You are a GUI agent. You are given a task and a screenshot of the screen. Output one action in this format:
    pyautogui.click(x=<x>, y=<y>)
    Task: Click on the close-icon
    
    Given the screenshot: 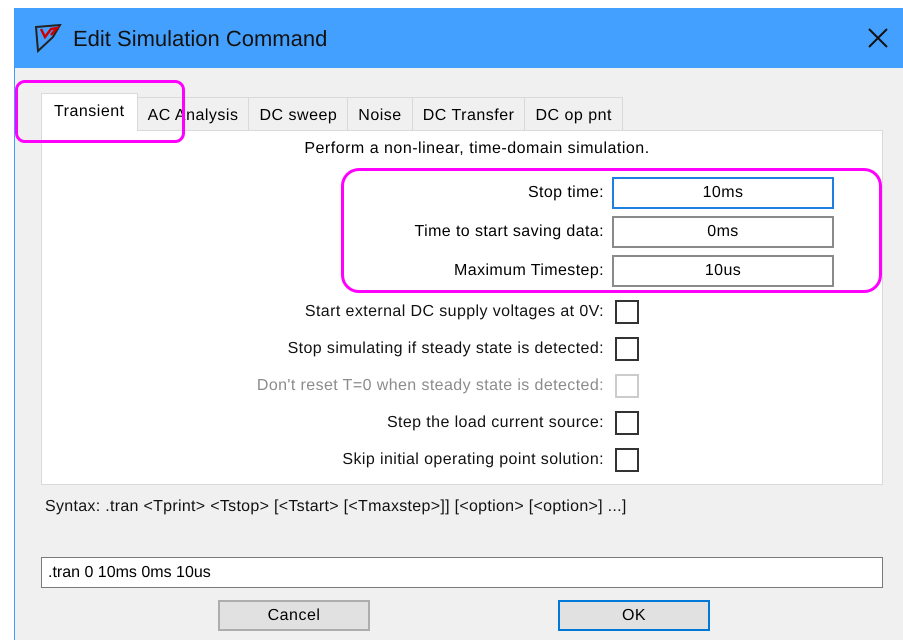 What is the action you would take?
    pyautogui.click(x=878, y=38)
    